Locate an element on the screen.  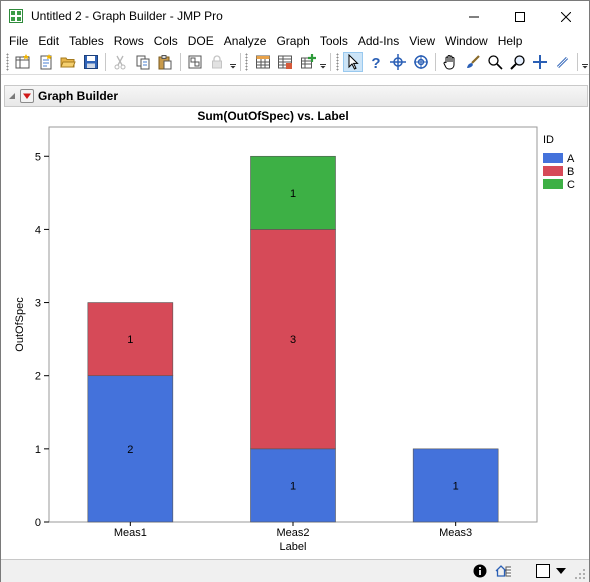
menu-cols: Cols is located at coordinates (166, 41).